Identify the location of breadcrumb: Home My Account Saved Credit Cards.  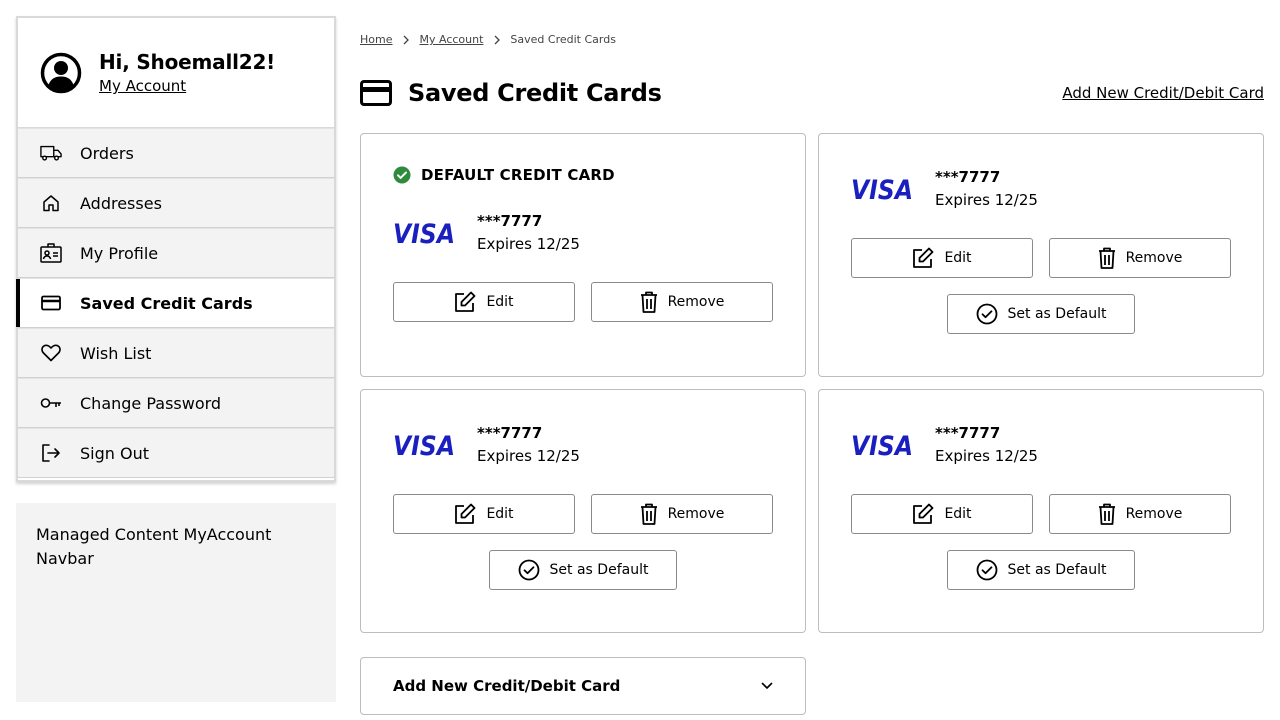
(488, 39).